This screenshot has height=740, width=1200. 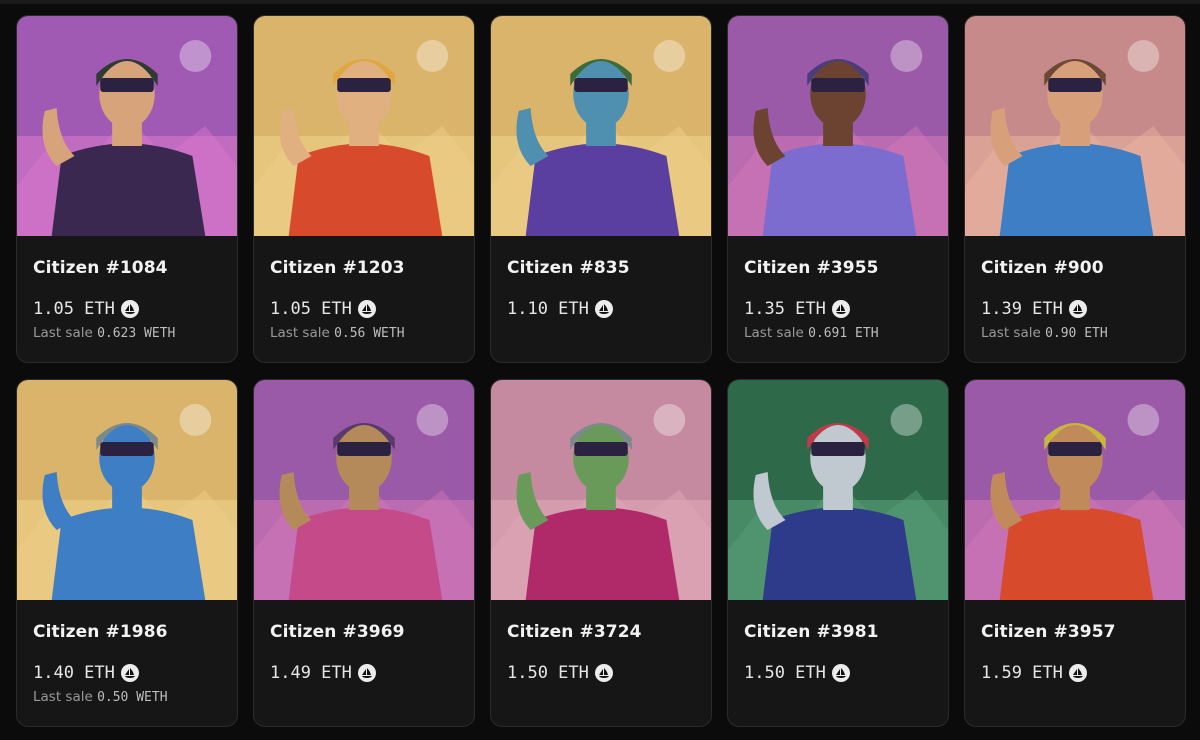 I want to click on last-sale: Last sale 0.56 WETH, so click(x=364, y=333).